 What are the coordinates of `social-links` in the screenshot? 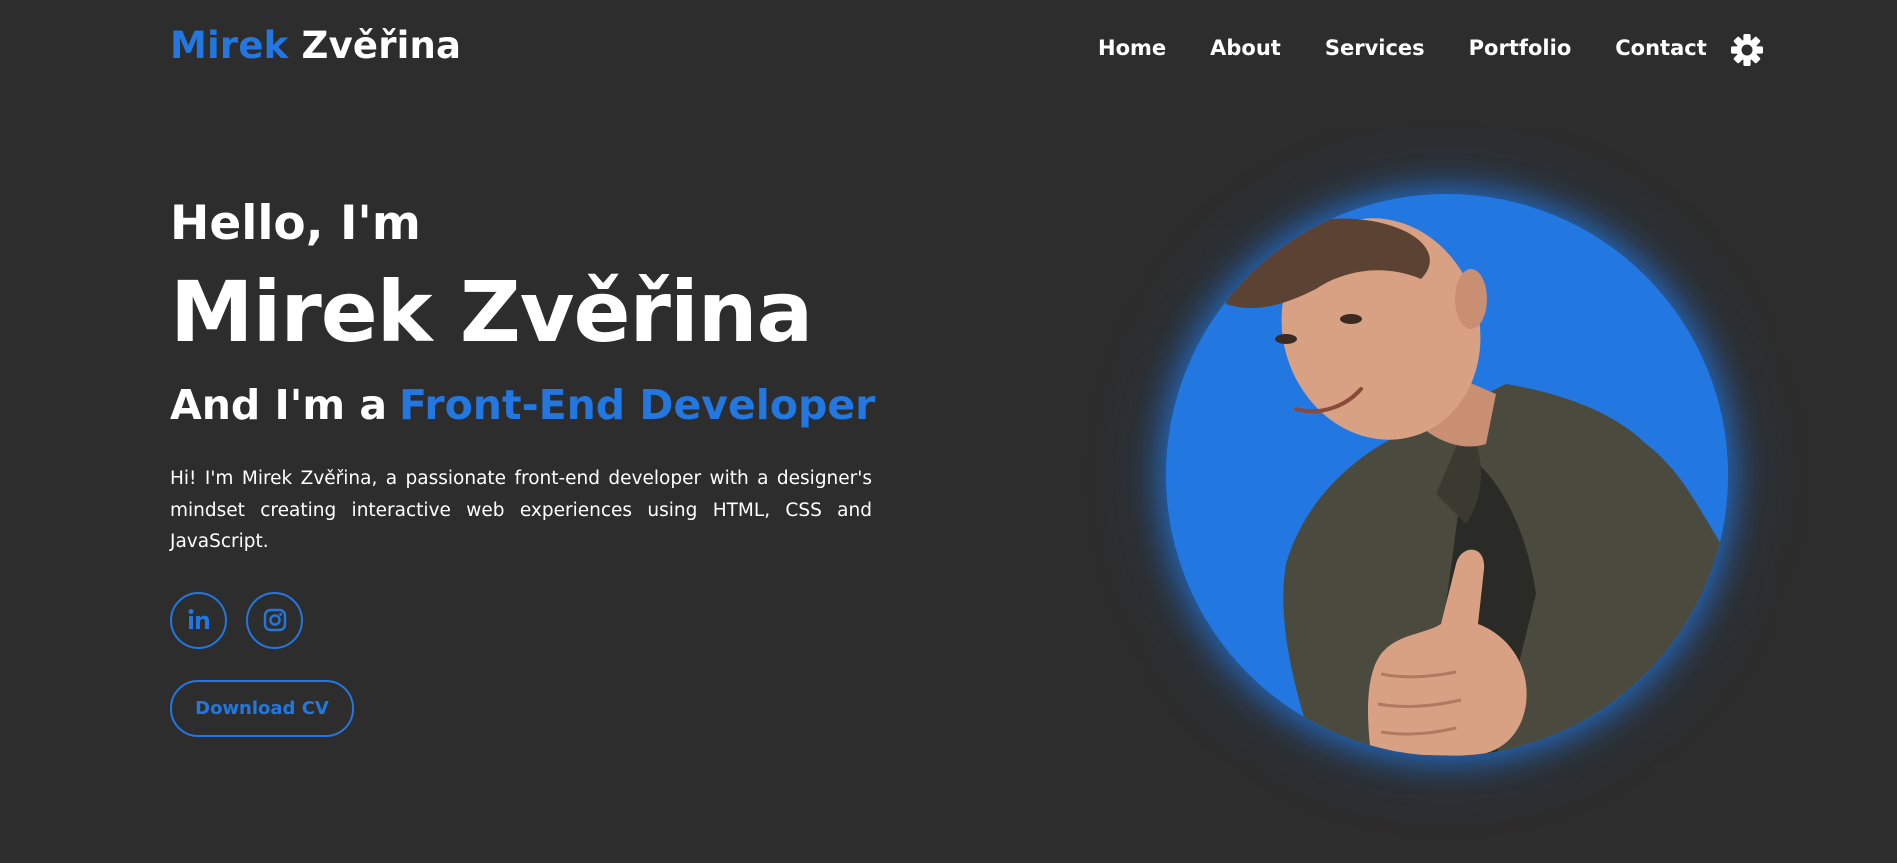 It's located at (521, 620).